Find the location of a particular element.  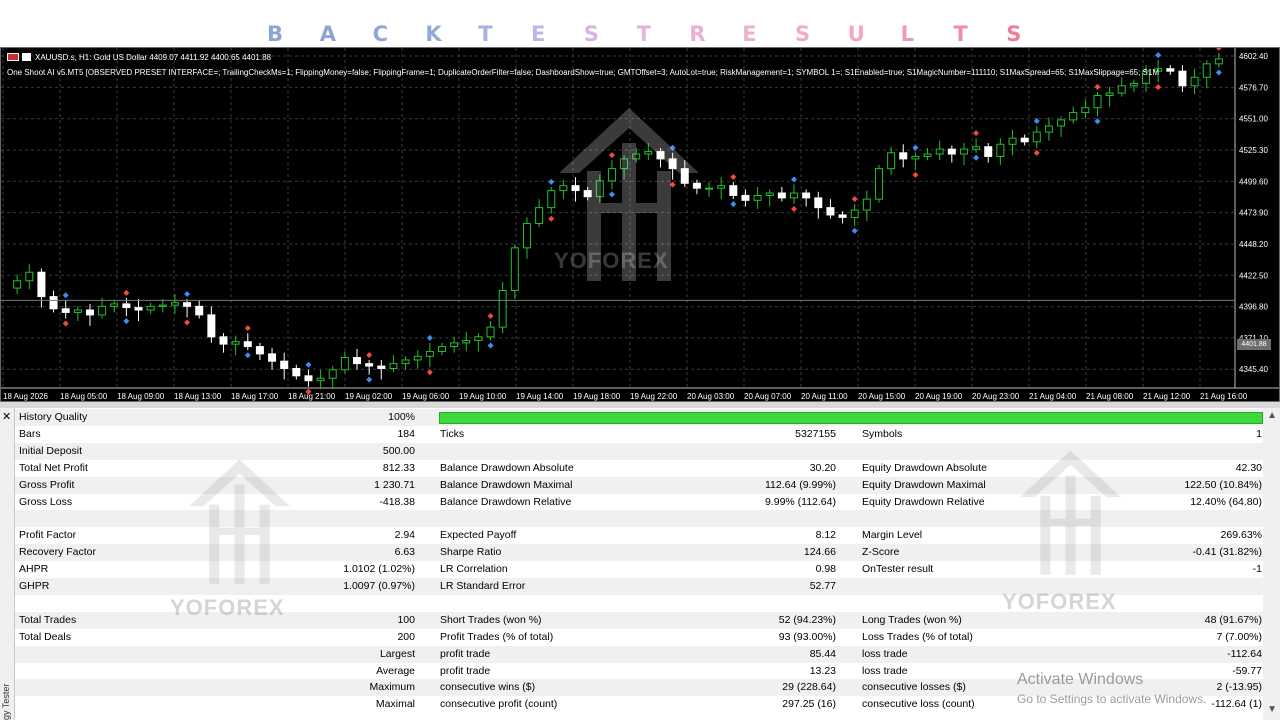

scroll-down-icon: ▼ is located at coordinates (1272, 709).